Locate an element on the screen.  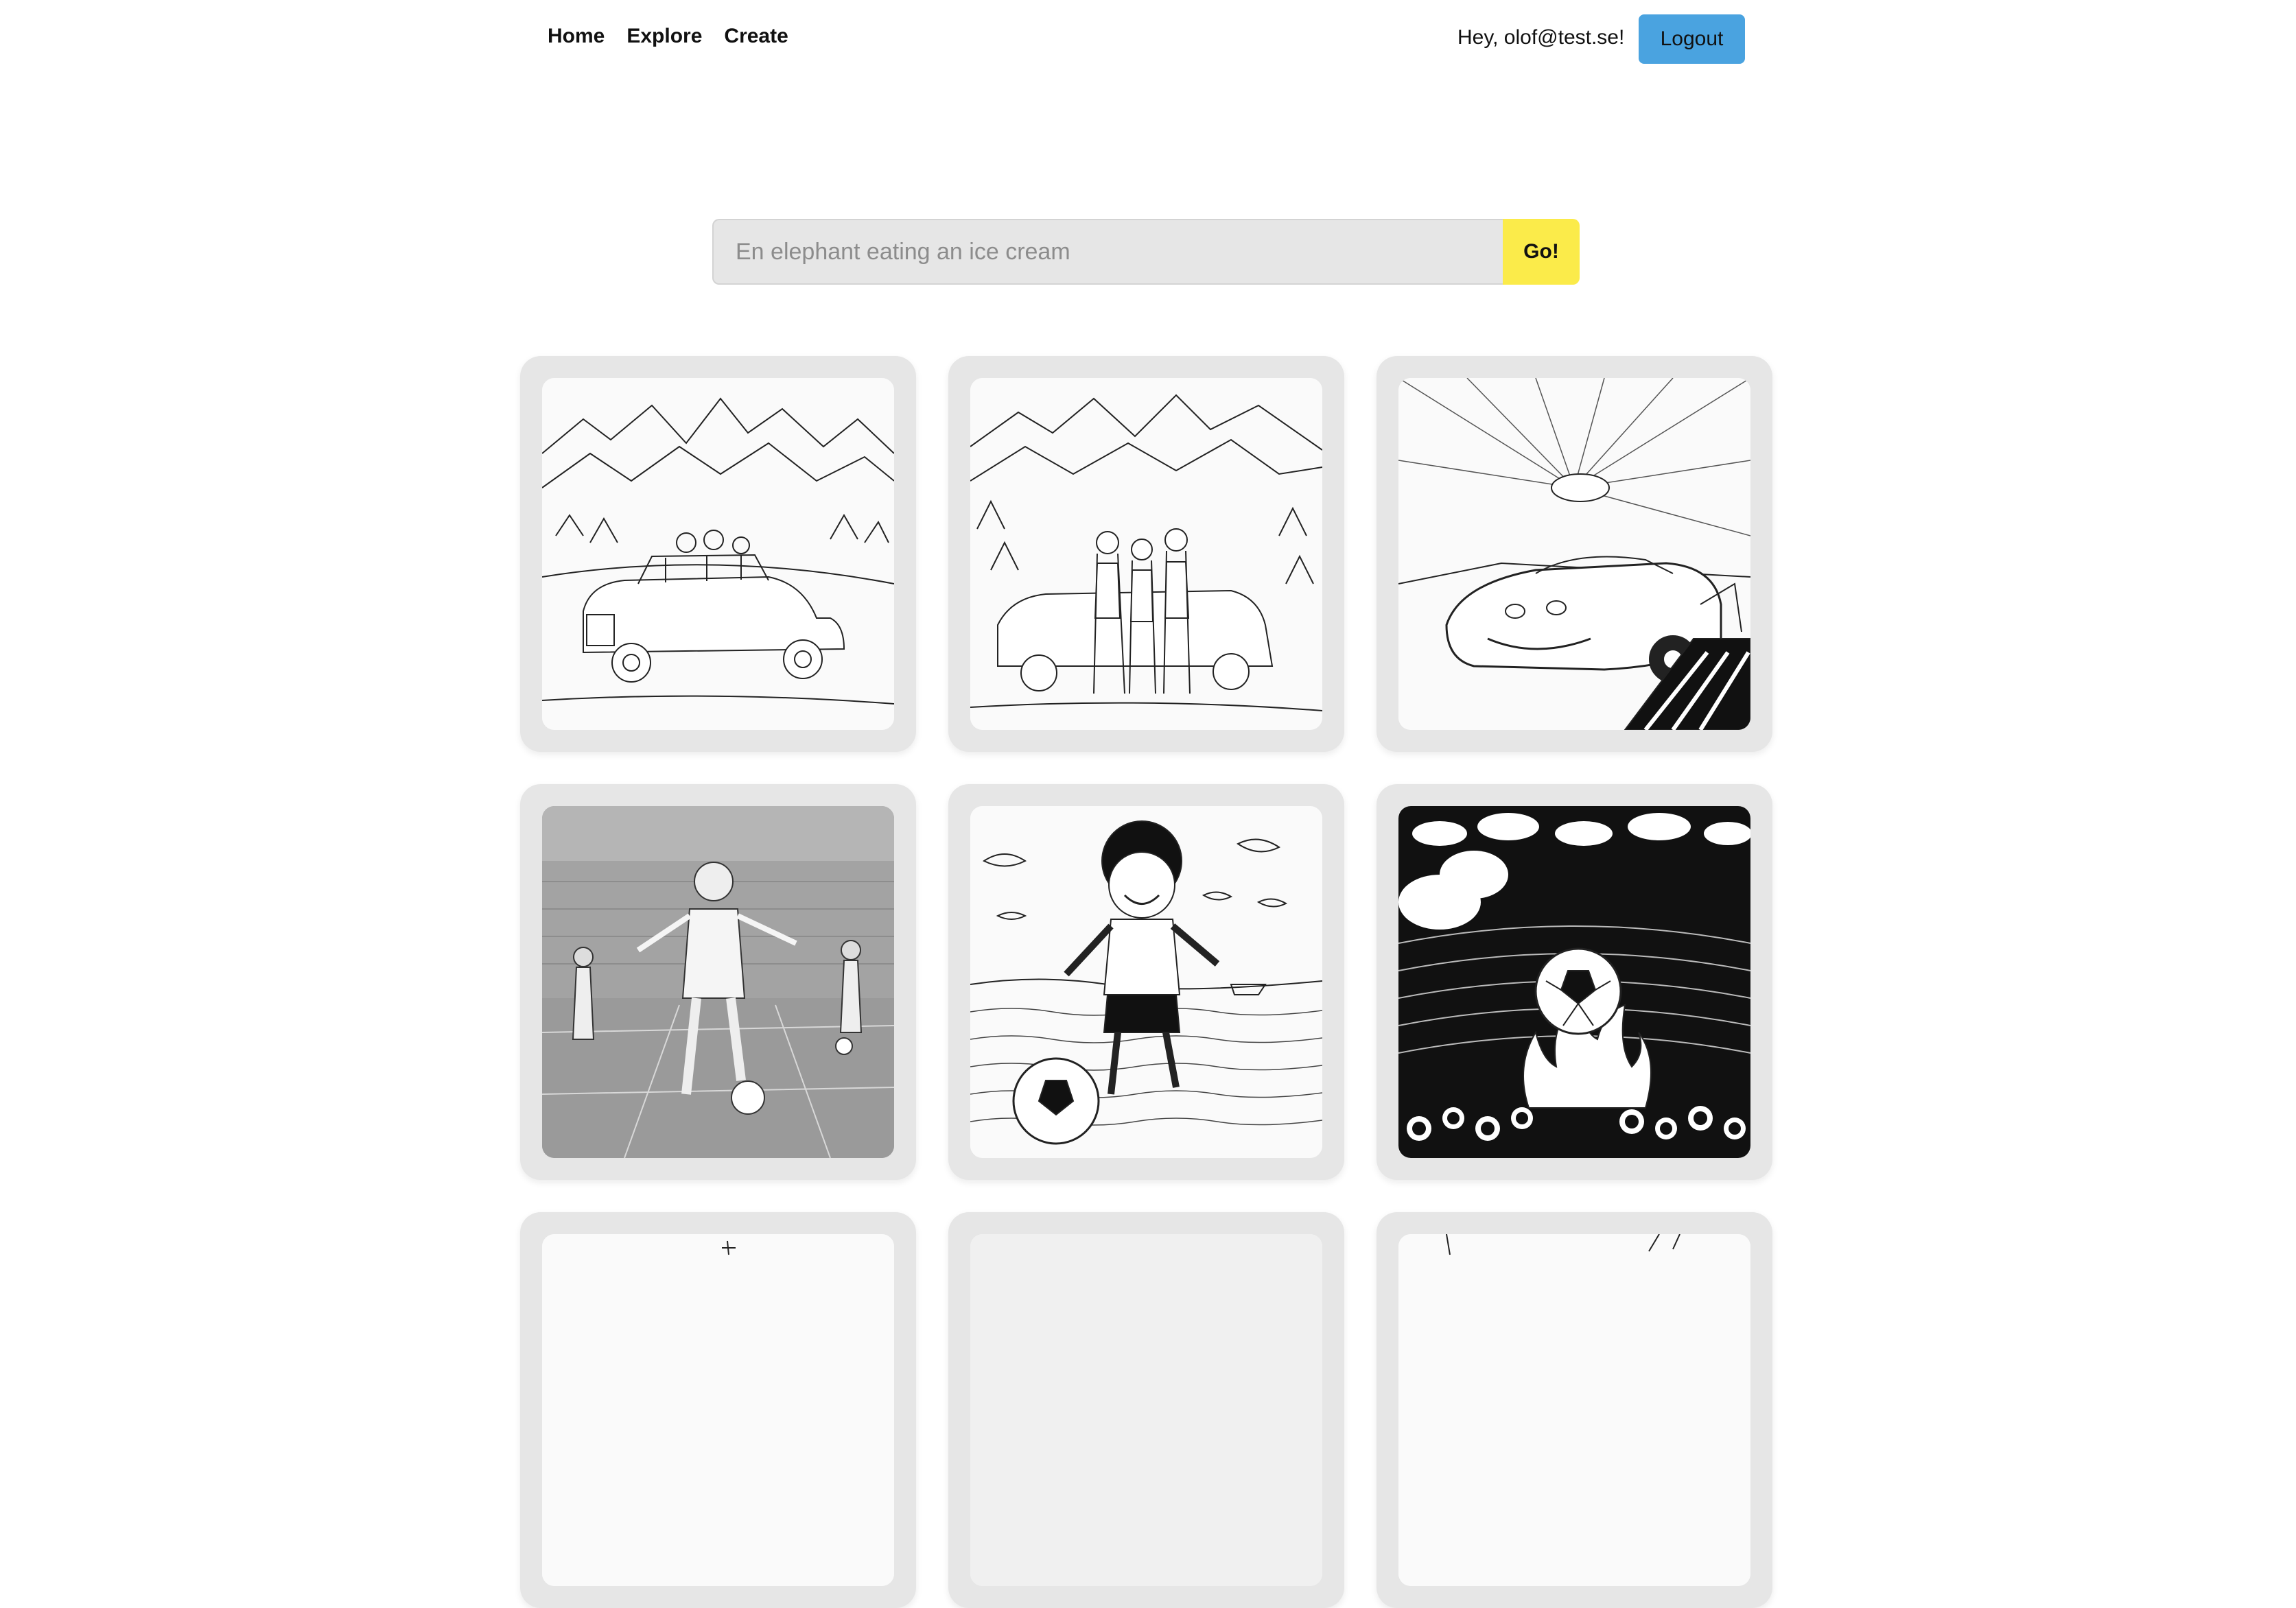
coloring-race-car-image is located at coordinates (1574, 554).